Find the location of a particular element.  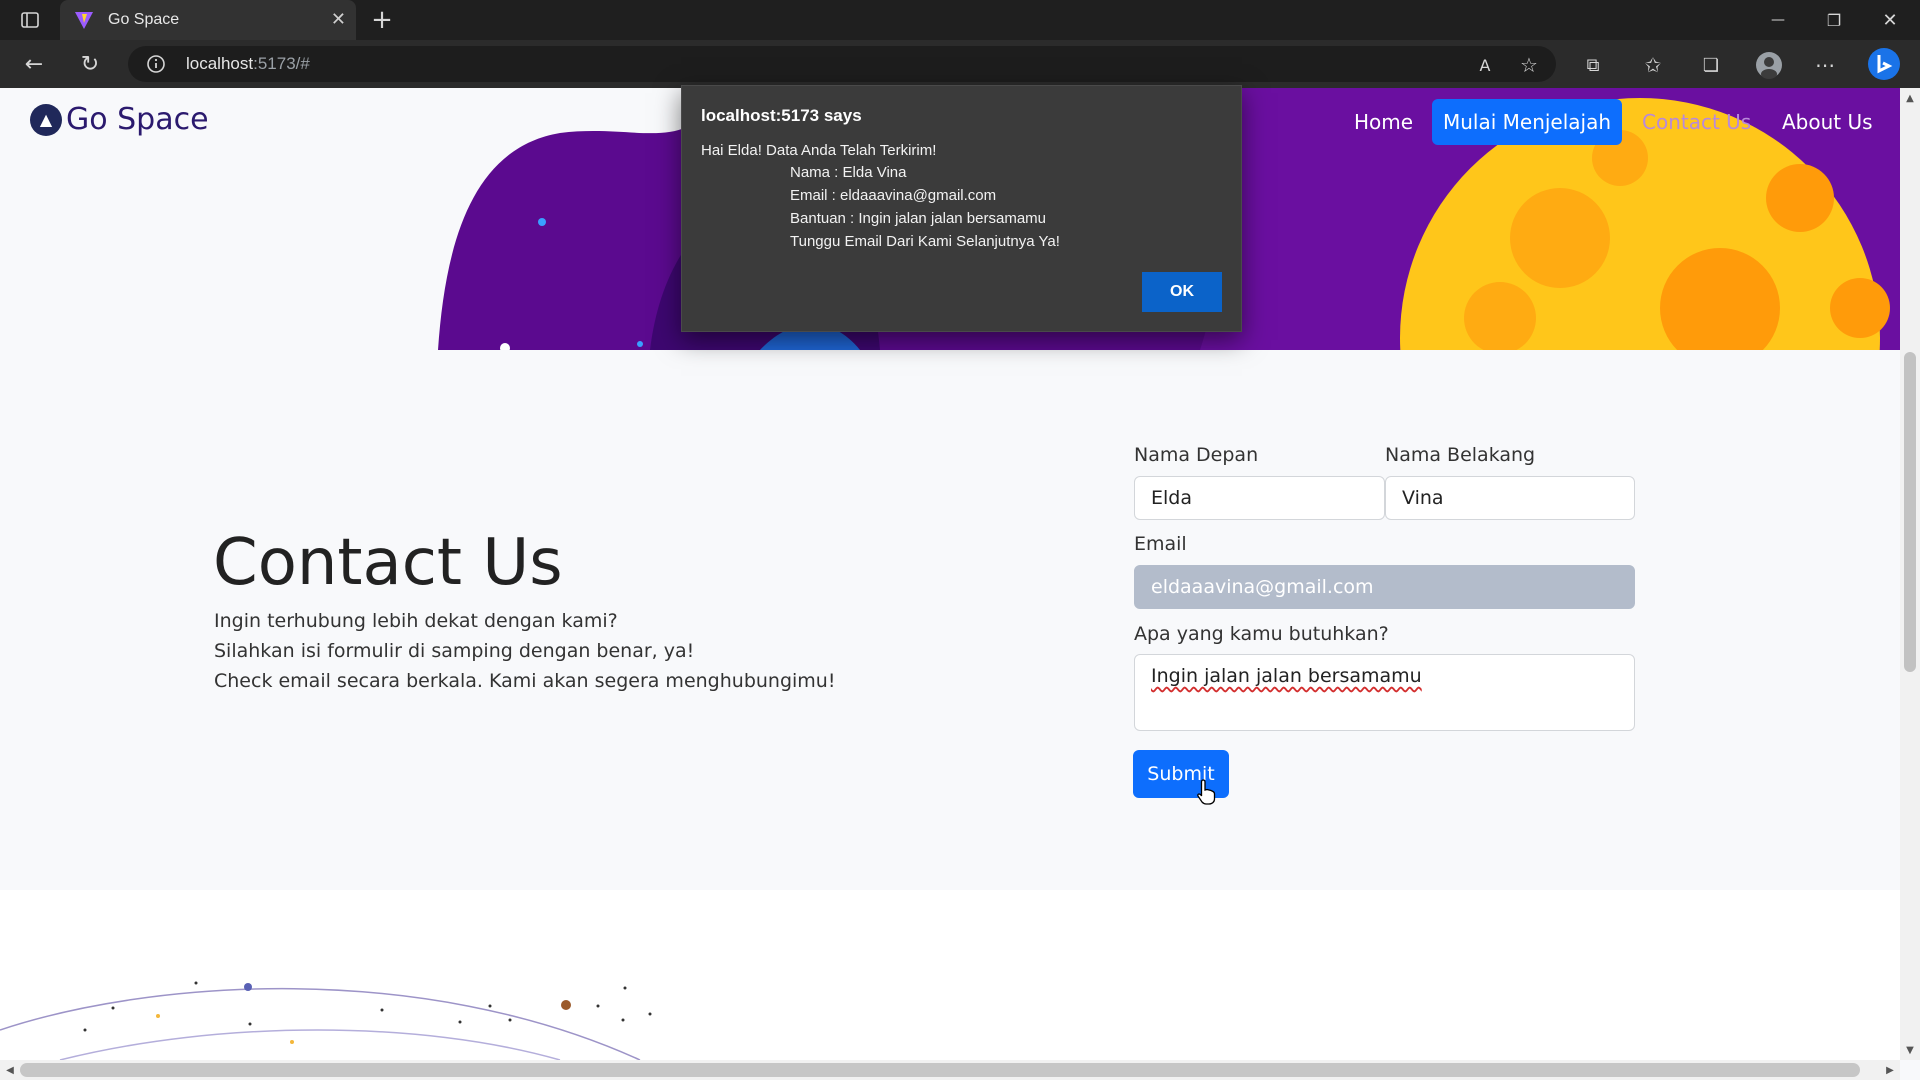

orbit-illustration is located at coordinates (326, 1020).